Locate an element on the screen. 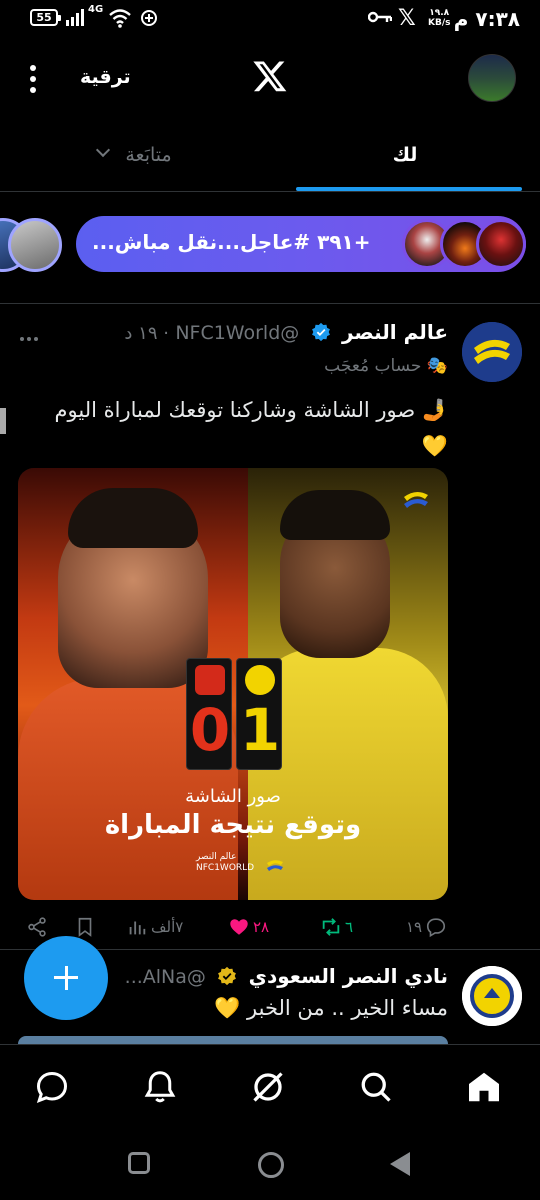 The width and height of the screenshot is (540, 1200). tweet-text: مساء الخير .. من الخبر 💛 is located at coordinates (331, 1008).